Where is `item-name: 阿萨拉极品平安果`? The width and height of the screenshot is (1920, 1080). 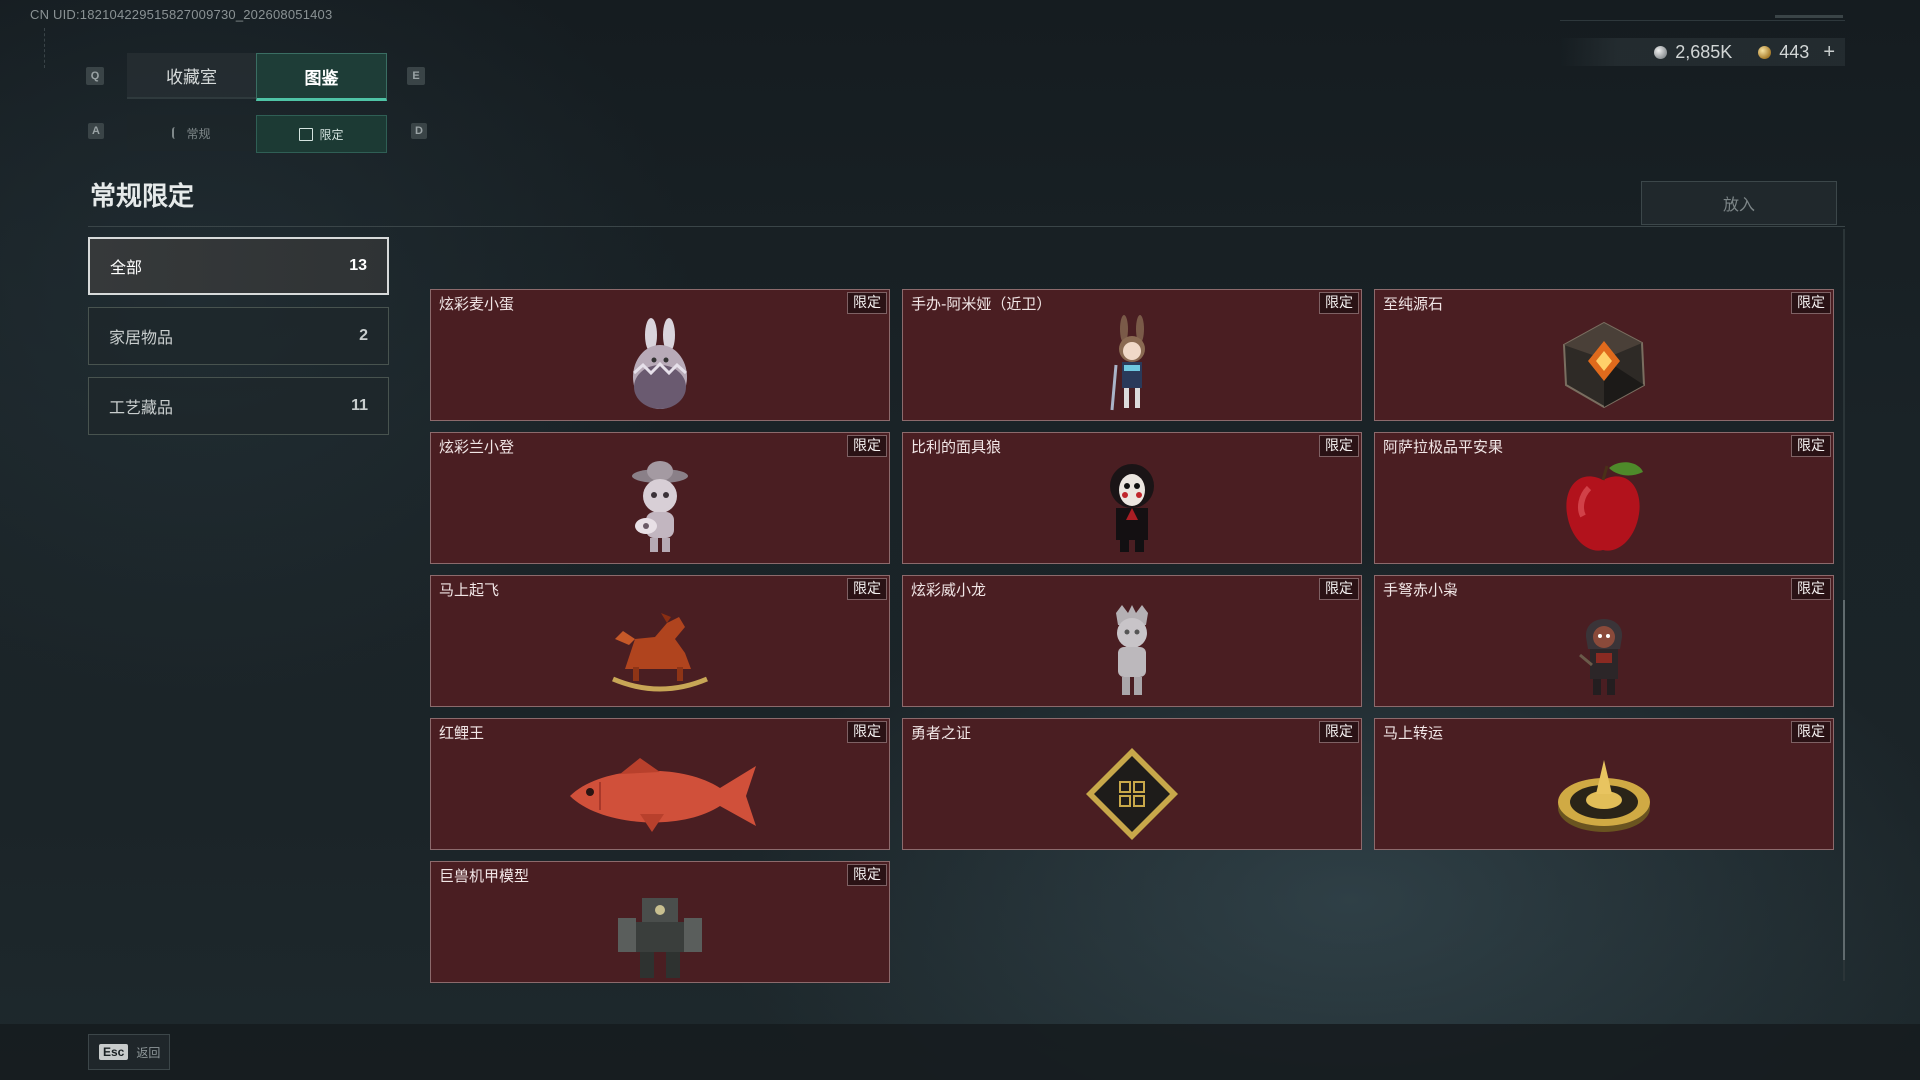
item-name: 阿萨拉极品平安果 is located at coordinates (1443, 447).